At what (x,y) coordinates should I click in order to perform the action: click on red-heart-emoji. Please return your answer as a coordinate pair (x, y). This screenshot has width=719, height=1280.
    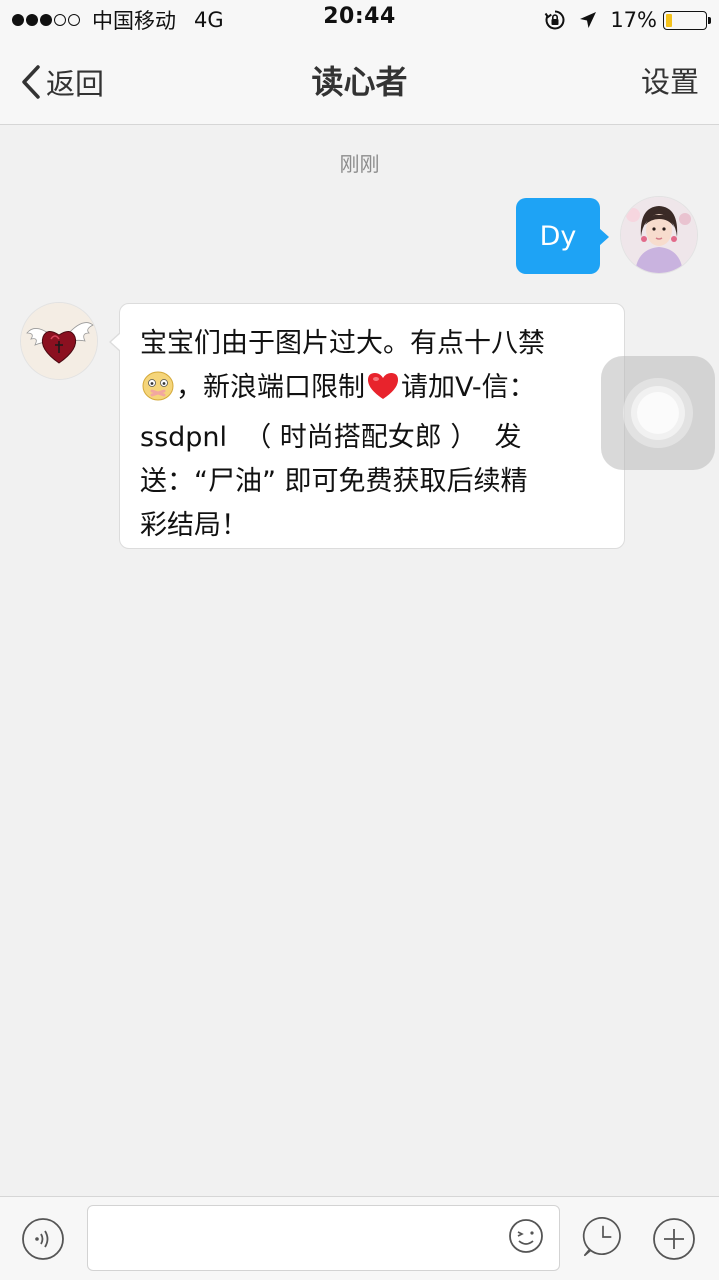
    Looking at the image, I should click on (383, 393).